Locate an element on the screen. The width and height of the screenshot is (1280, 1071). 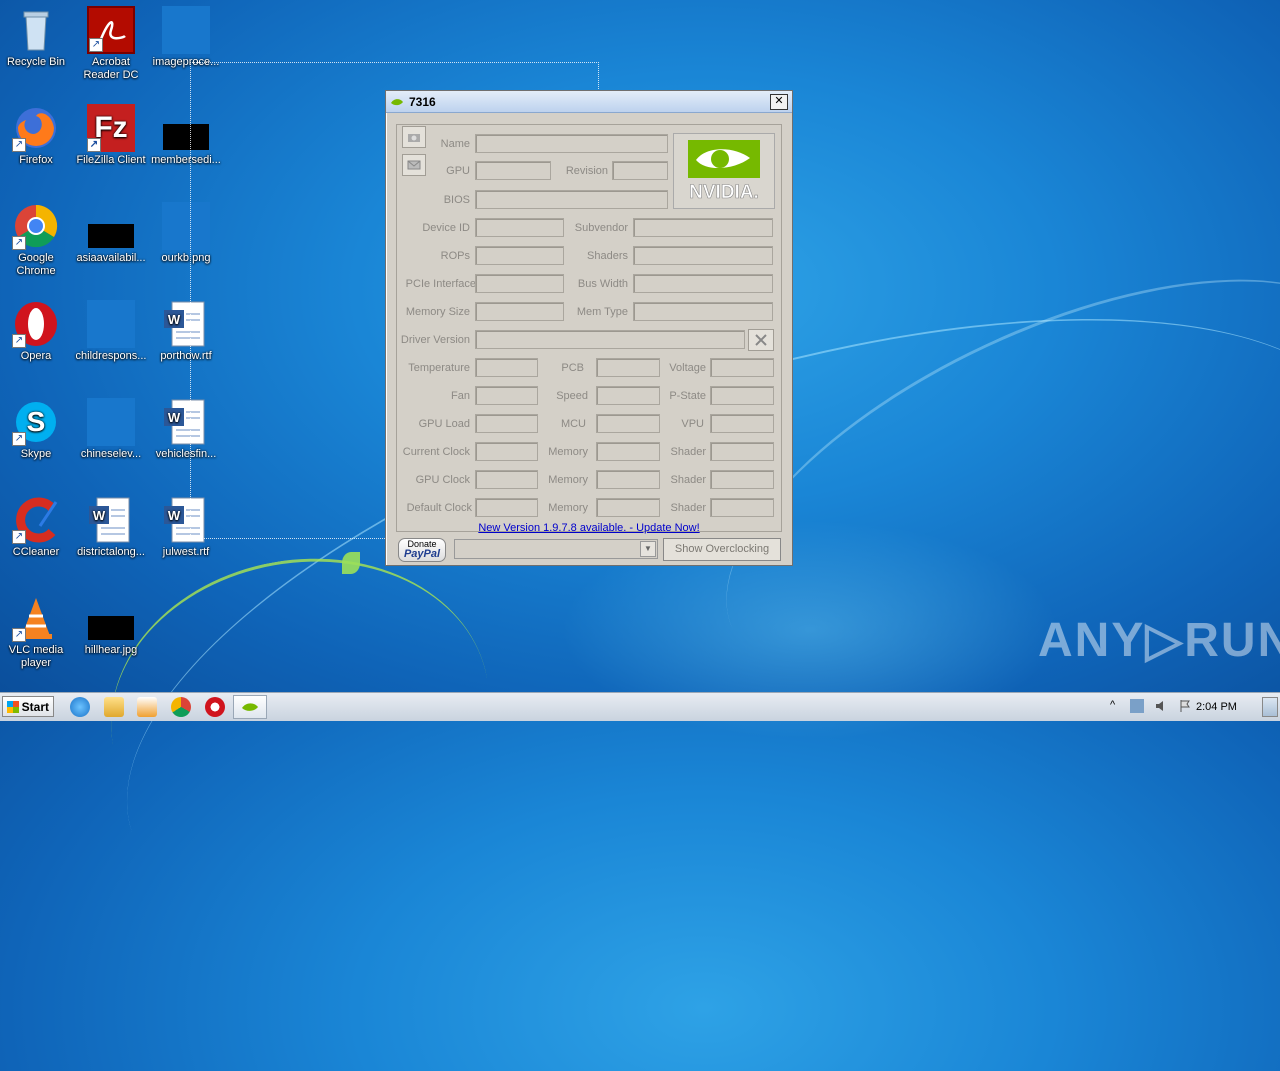
desktop-icon-acrobat: ↗ Acrobat Reader DC is located at coordinates (111, 44).